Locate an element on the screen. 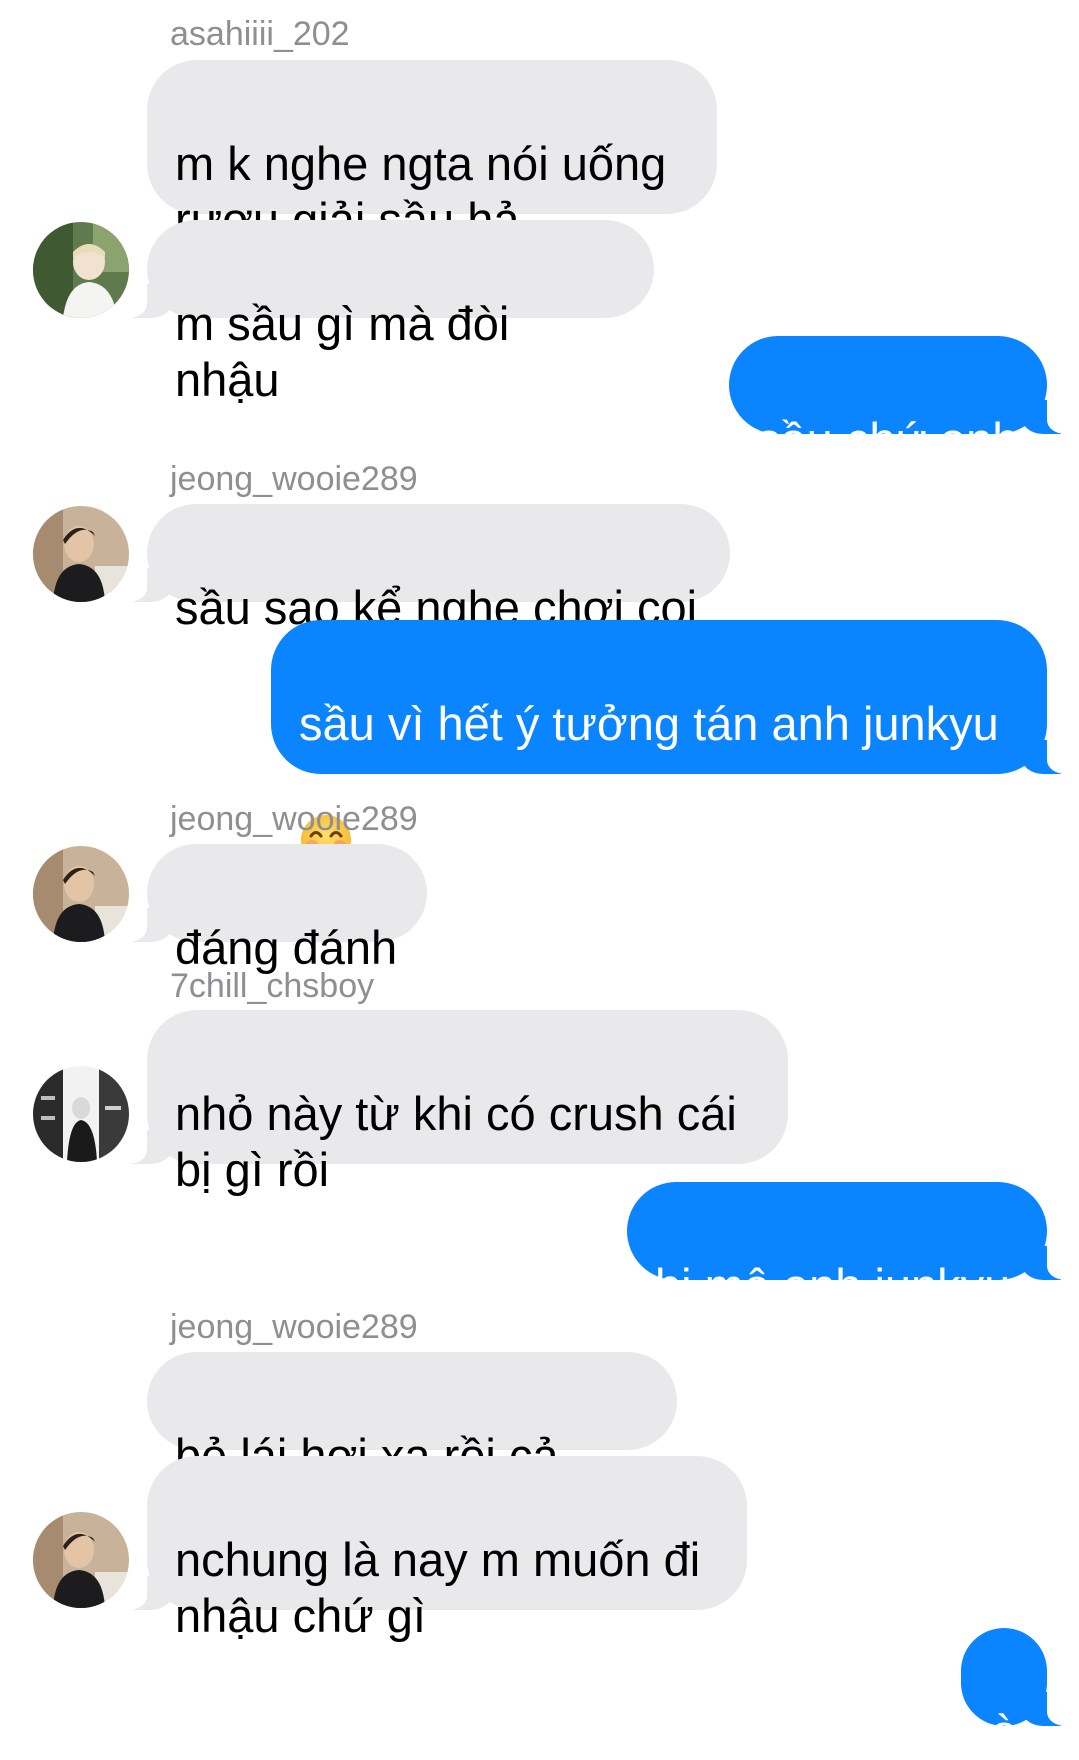  message-text: sầu chứ anh is located at coordinates (888, 439).